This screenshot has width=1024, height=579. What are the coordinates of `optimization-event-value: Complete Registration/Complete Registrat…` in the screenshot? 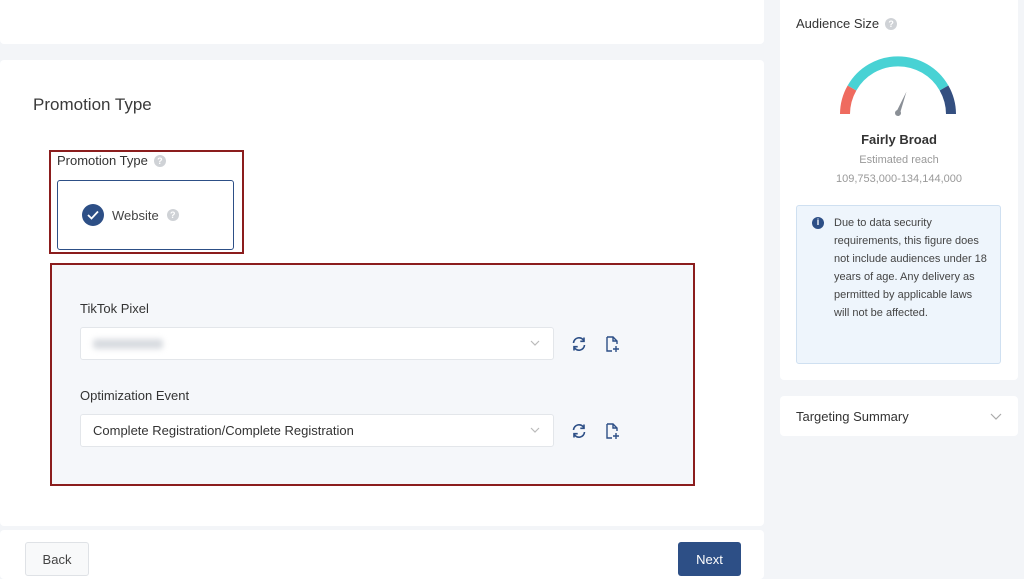 It's located at (223, 430).